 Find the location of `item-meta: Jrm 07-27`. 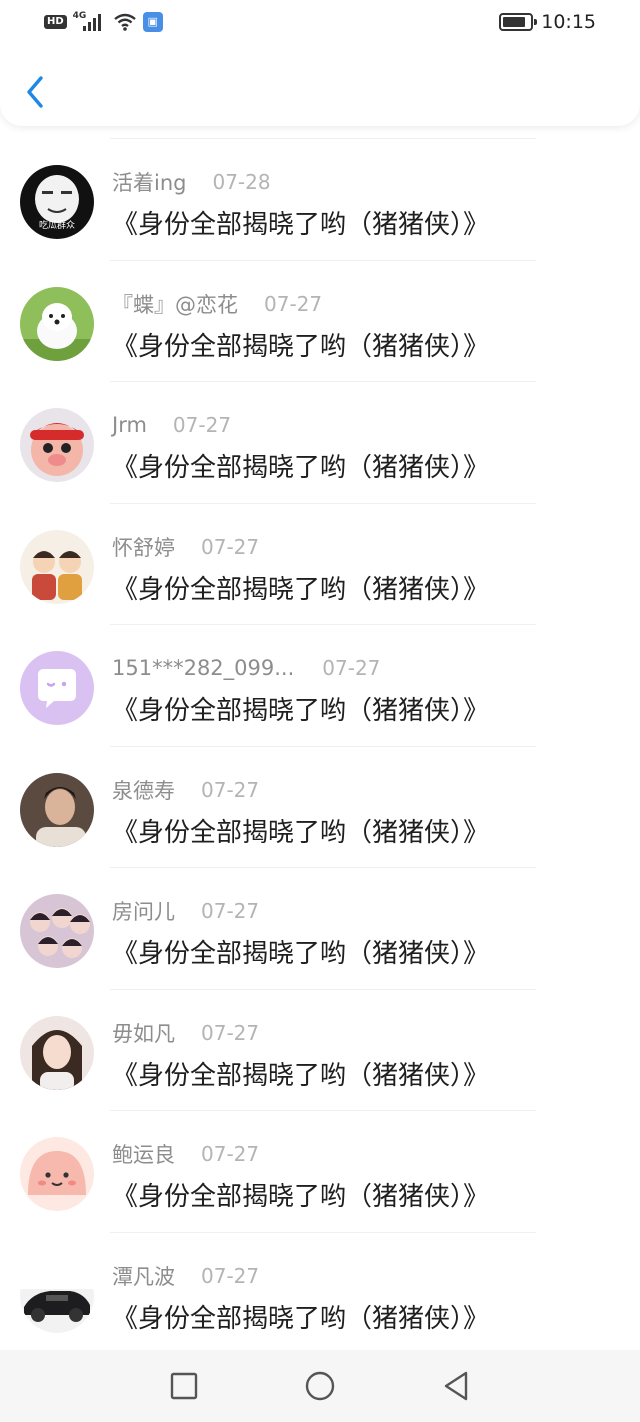

item-meta: Jrm 07-27 is located at coordinates (171, 425).